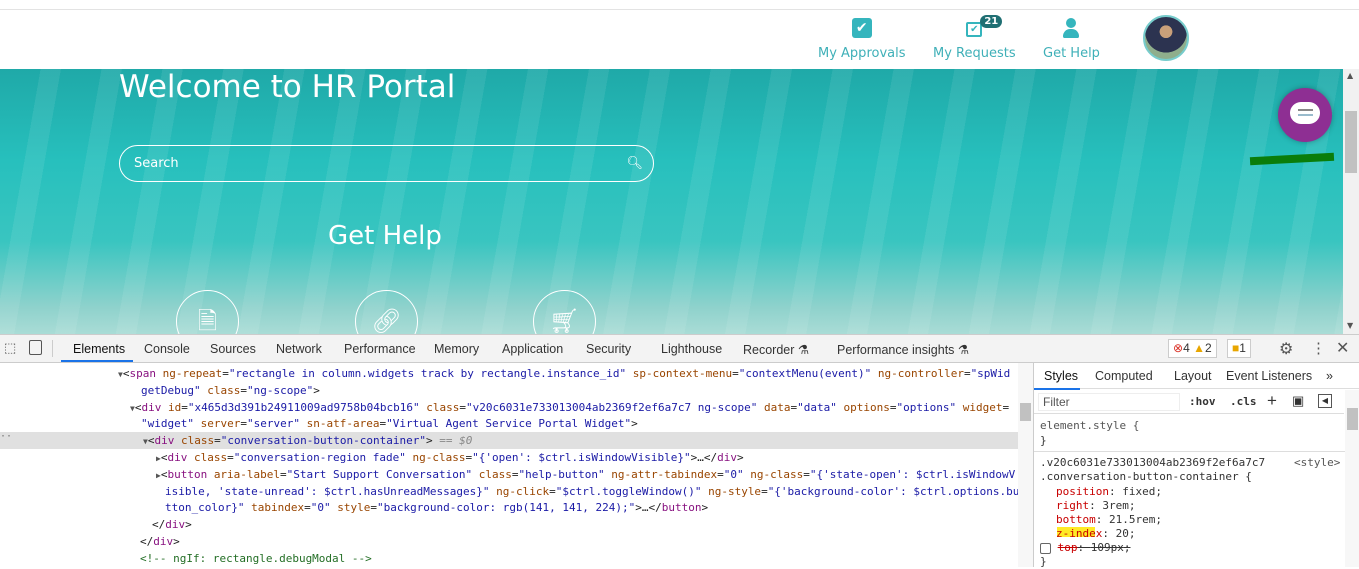 This screenshot has height=569, width=1359. What do you see at coordinates (691, 349) in the screenshot?
I see `tab-lighthouse: Lighthouse` at bounding box center [691, 349].